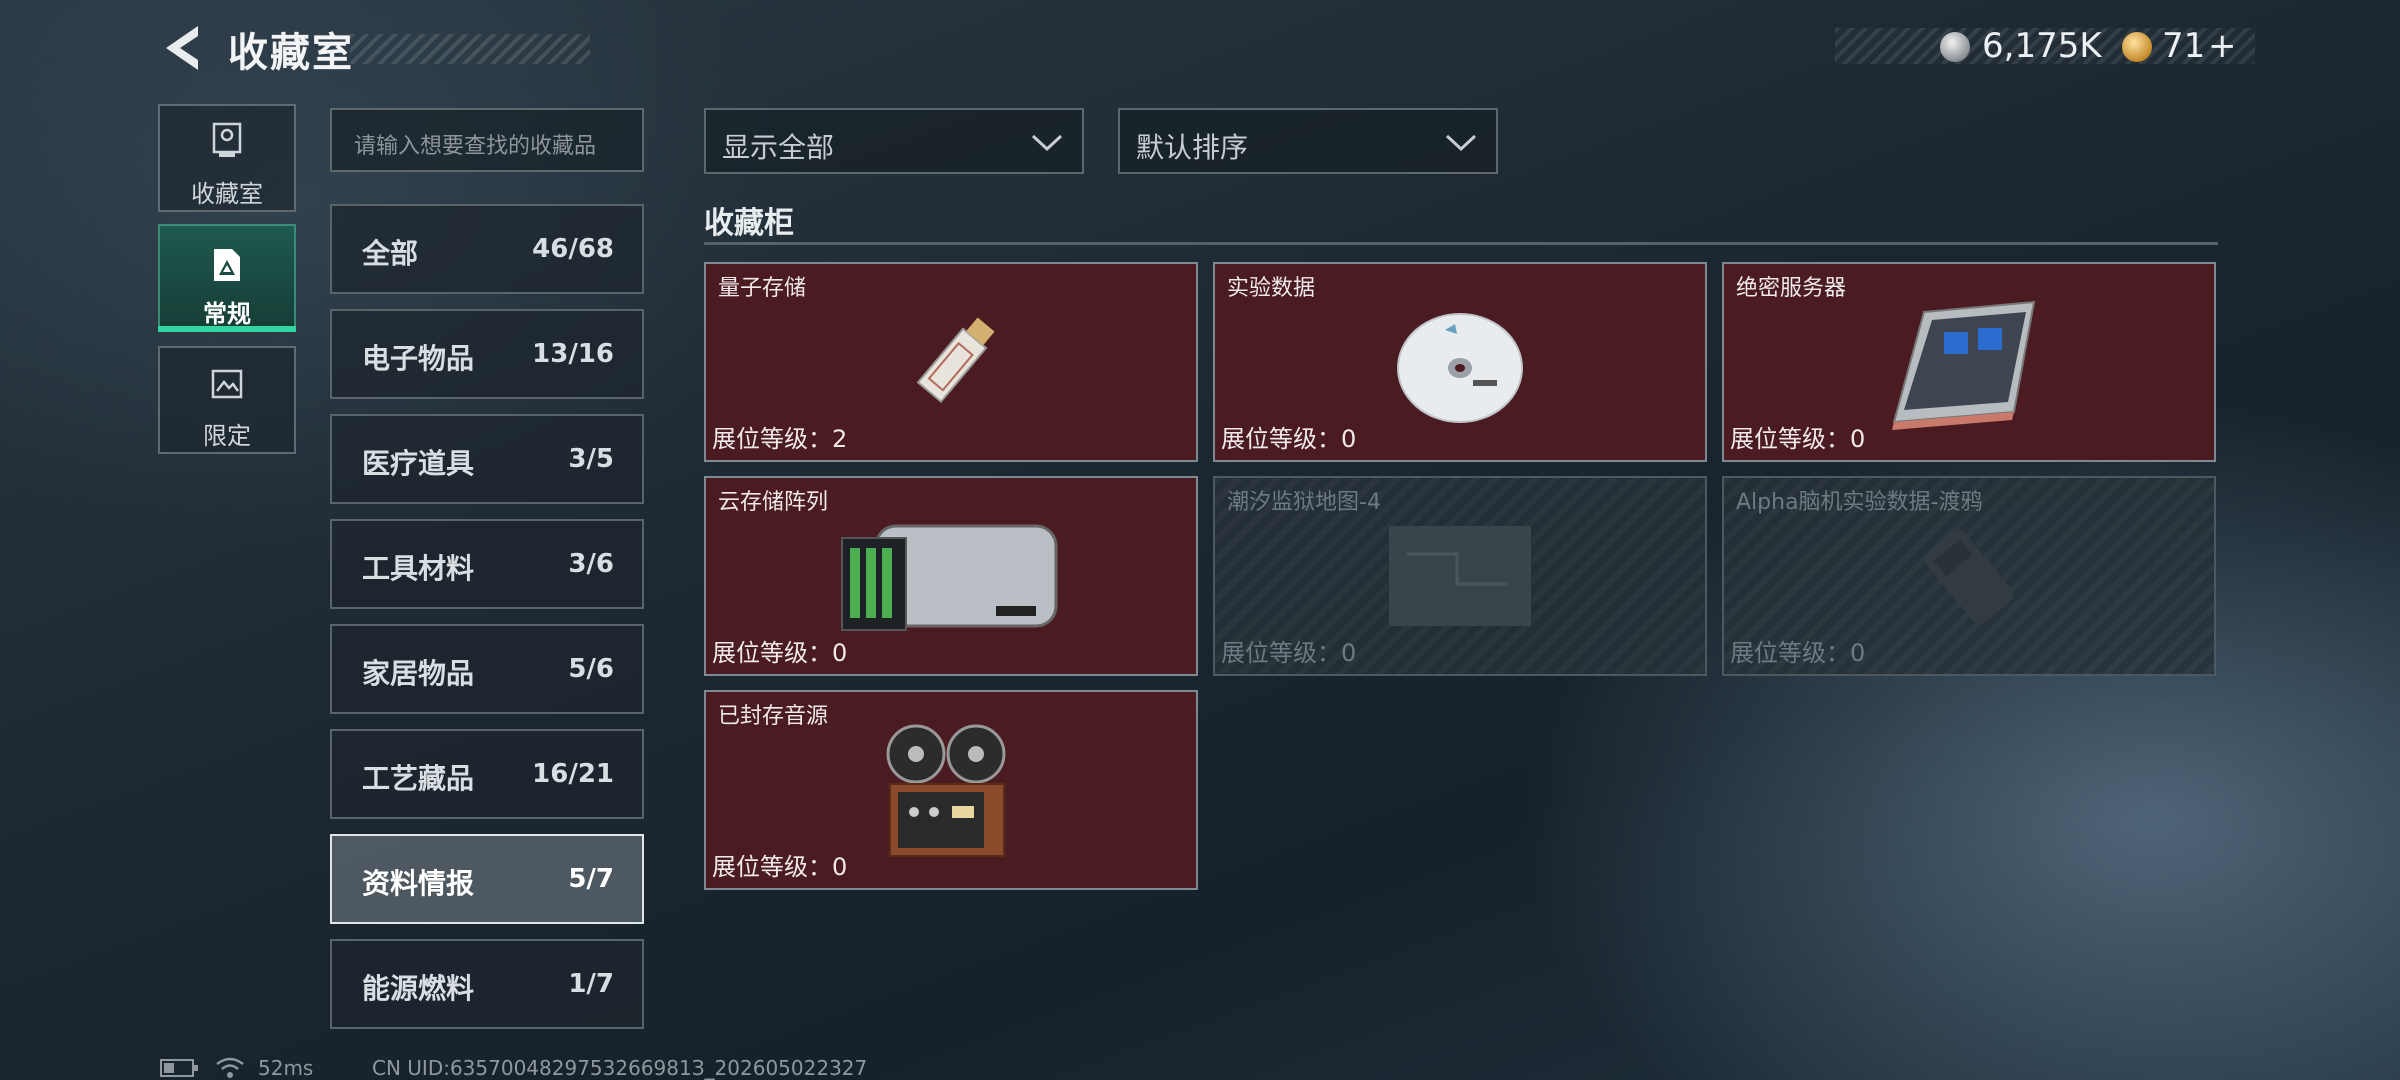  What do you see at coordinates (591, 459) in the screenshot?
I see `category-count: 3/5` at bounding box center [591, 459].